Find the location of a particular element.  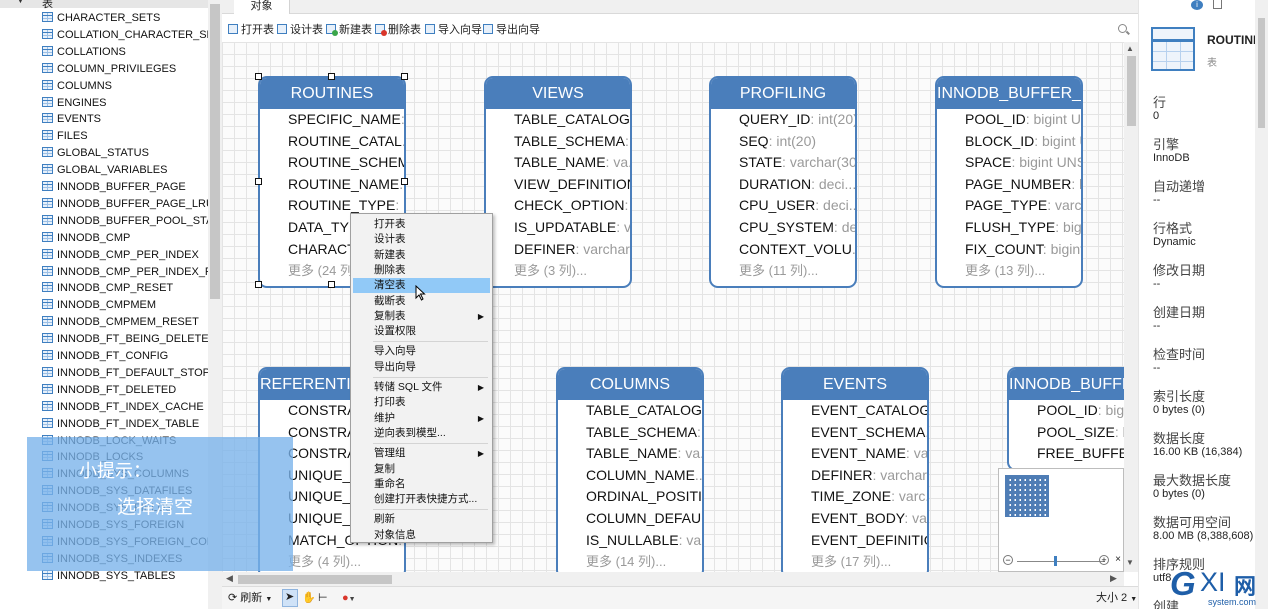

tree-item-table: INNODB_CMP_PER_INDEX_RESET is located at coordinates (127, 272).